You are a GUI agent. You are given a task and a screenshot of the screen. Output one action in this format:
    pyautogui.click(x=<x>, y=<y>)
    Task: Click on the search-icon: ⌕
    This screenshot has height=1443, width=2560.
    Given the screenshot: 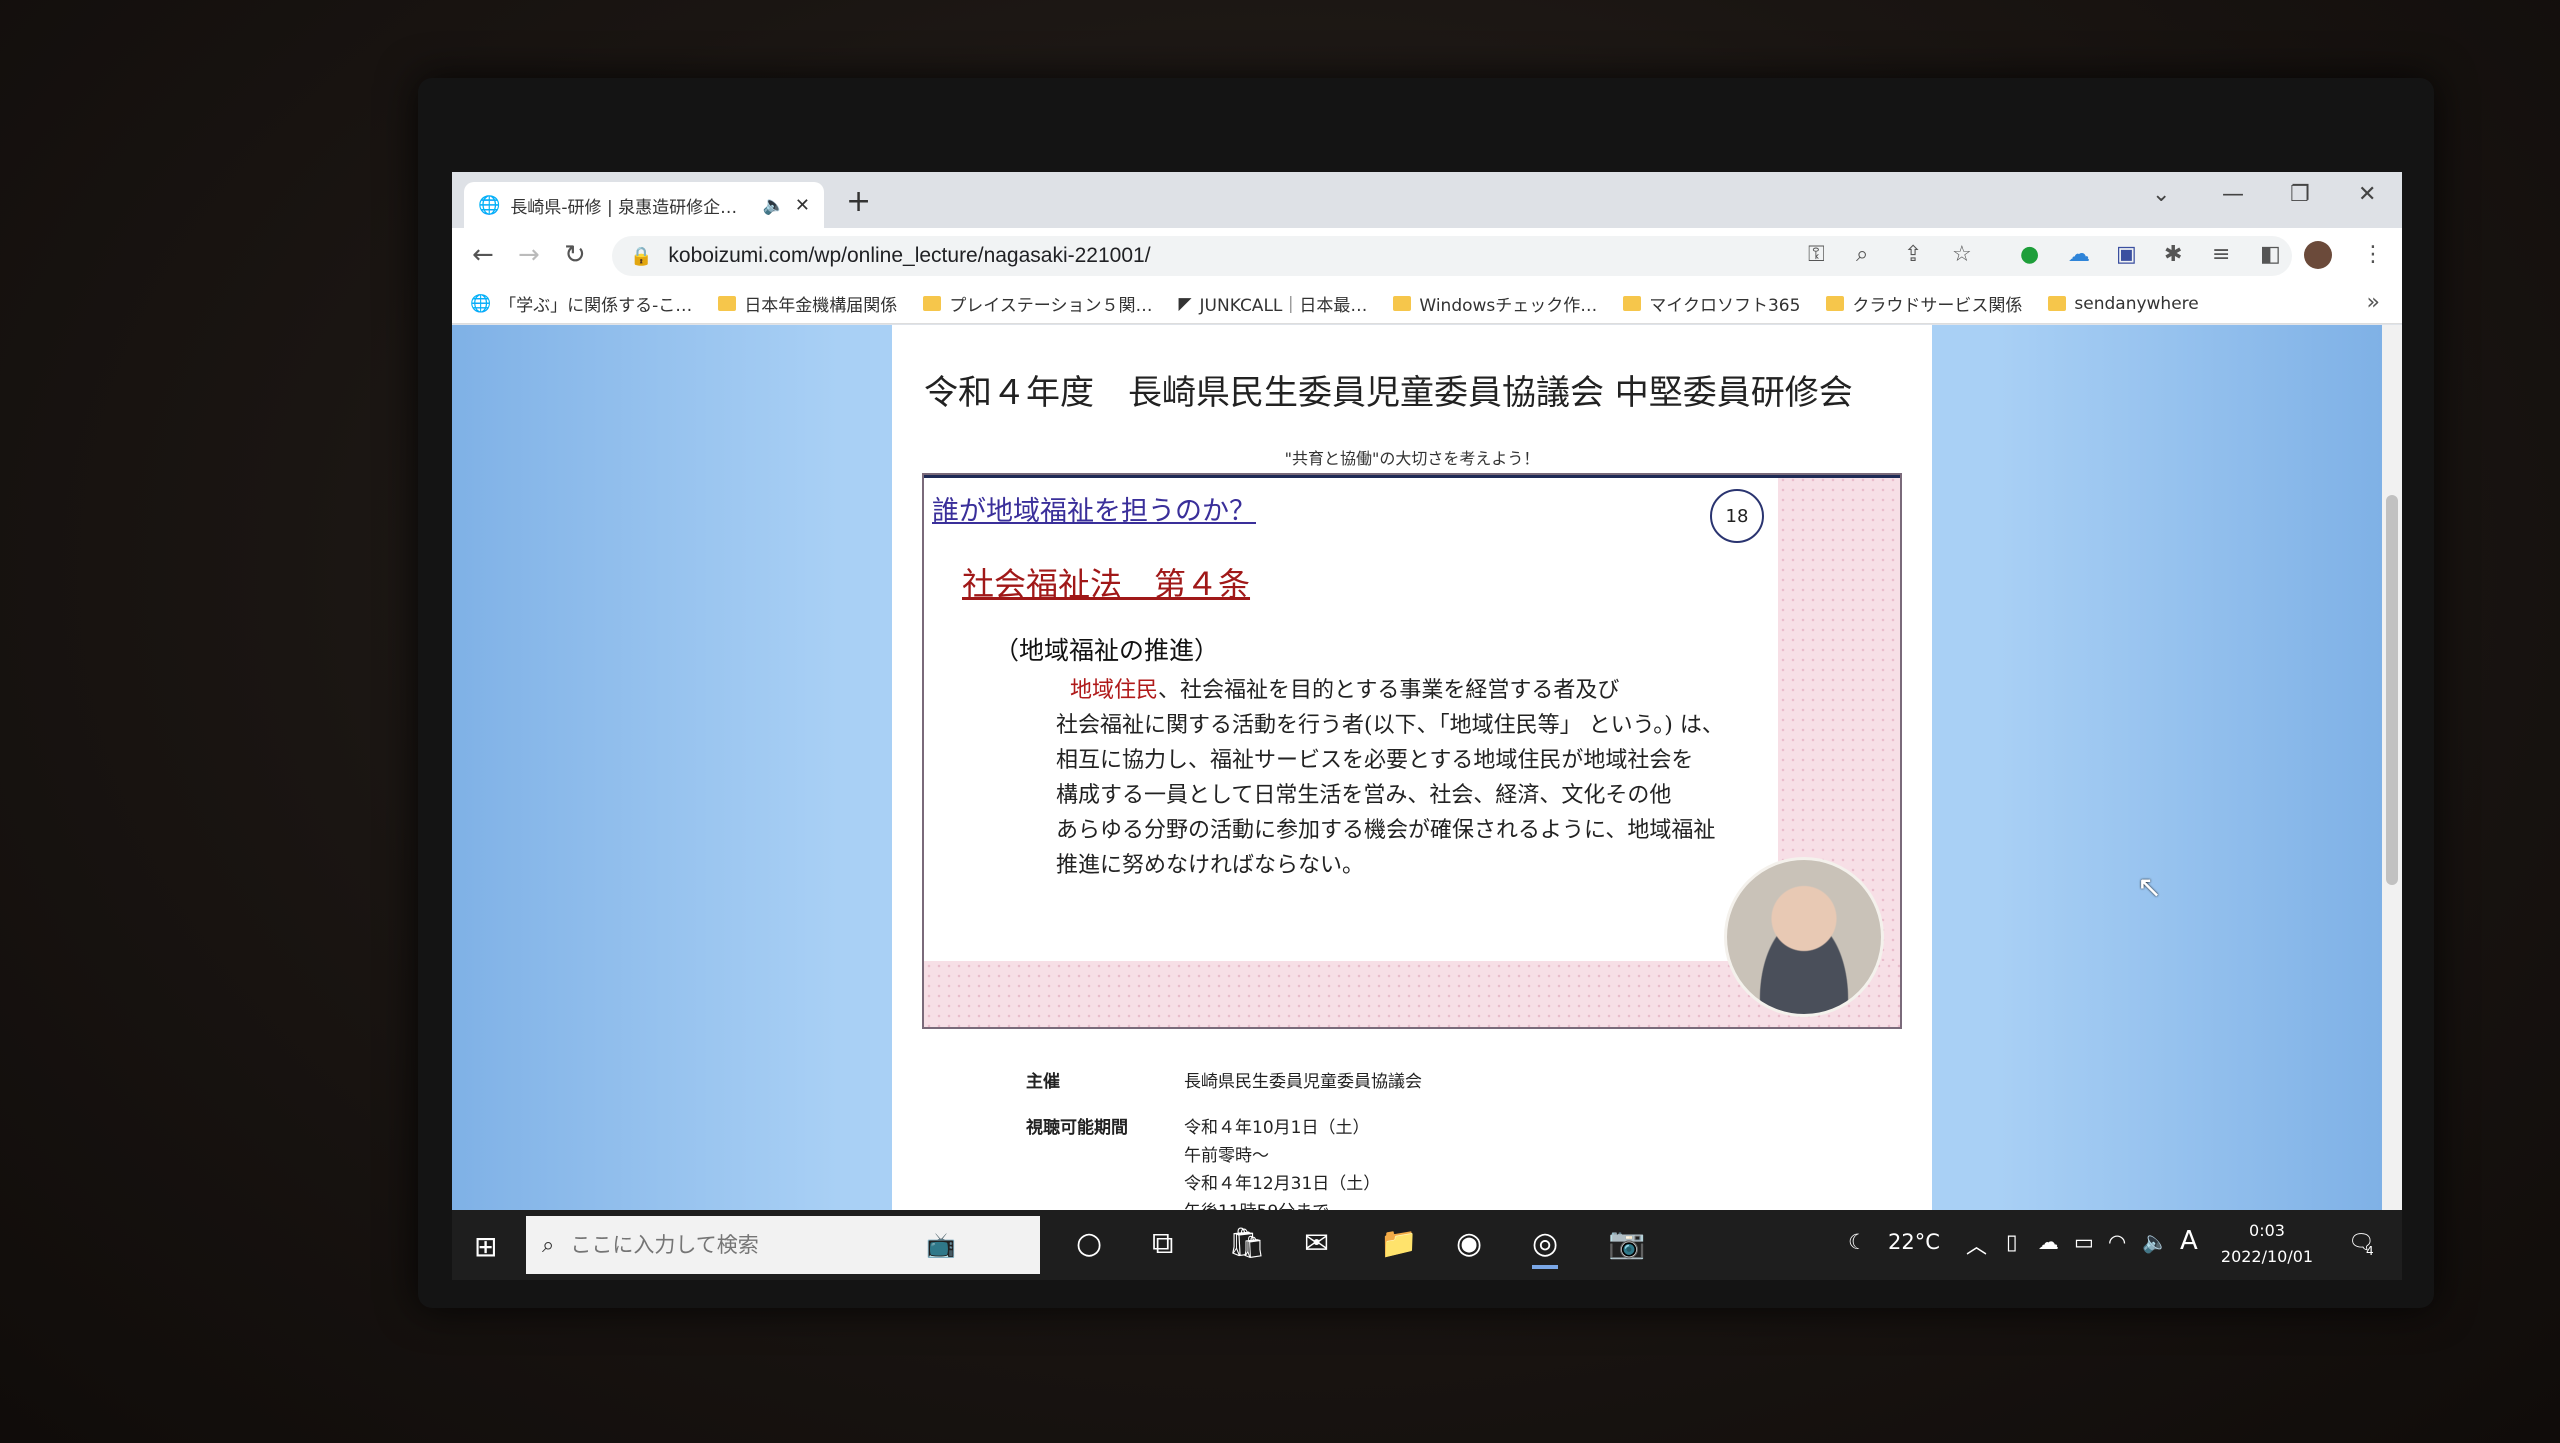 What is the action you would take?
    pyautogui.click(x=548, y=1245)
    